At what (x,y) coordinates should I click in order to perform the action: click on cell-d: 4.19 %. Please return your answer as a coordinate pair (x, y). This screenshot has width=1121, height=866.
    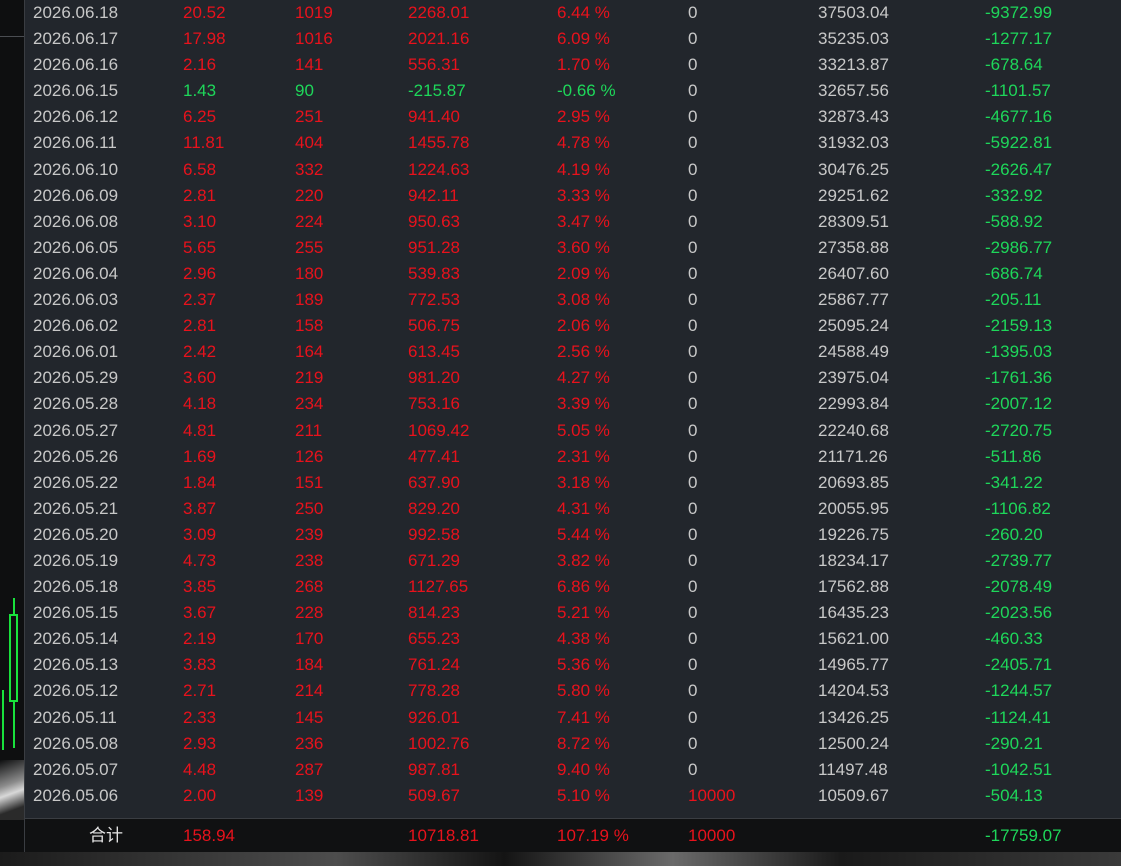
    Looking at the image, I should click on (583, 169).